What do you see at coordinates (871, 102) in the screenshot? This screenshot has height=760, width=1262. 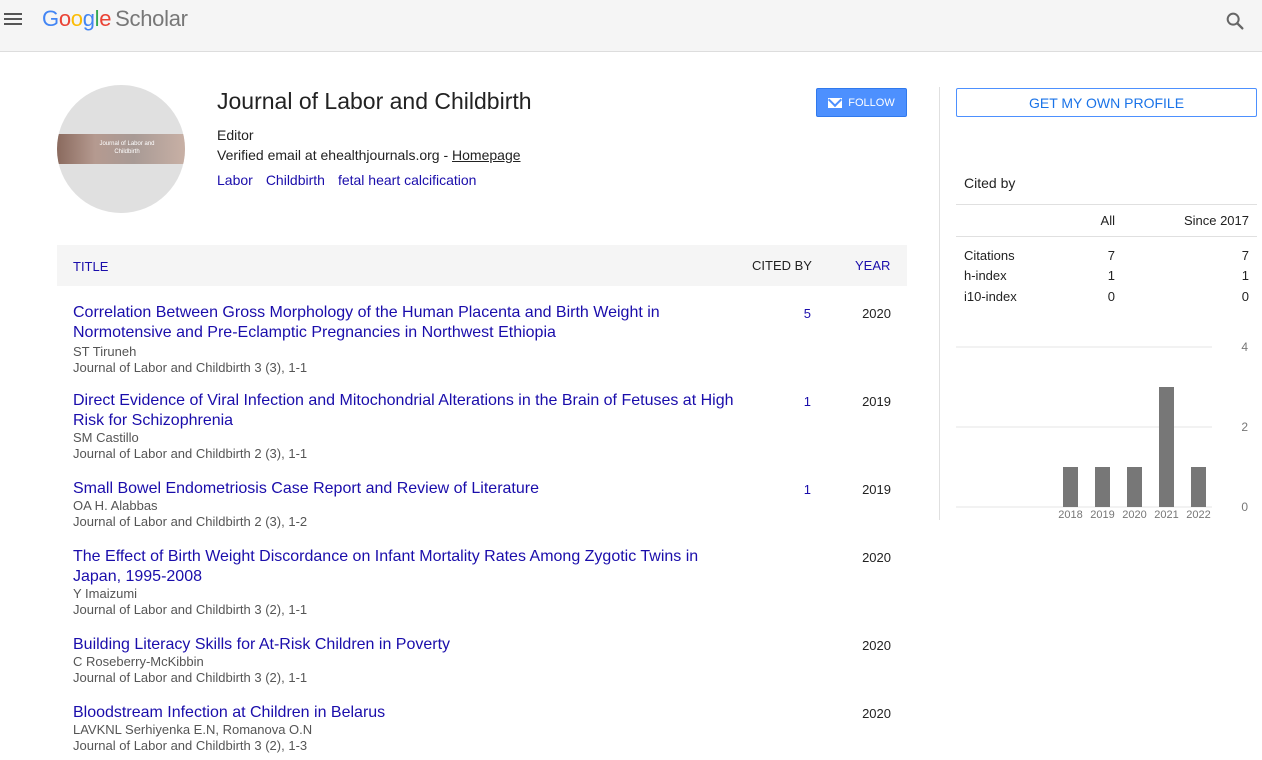 I see `follow-label: FOLLOW` at bounding box center [871, 102].